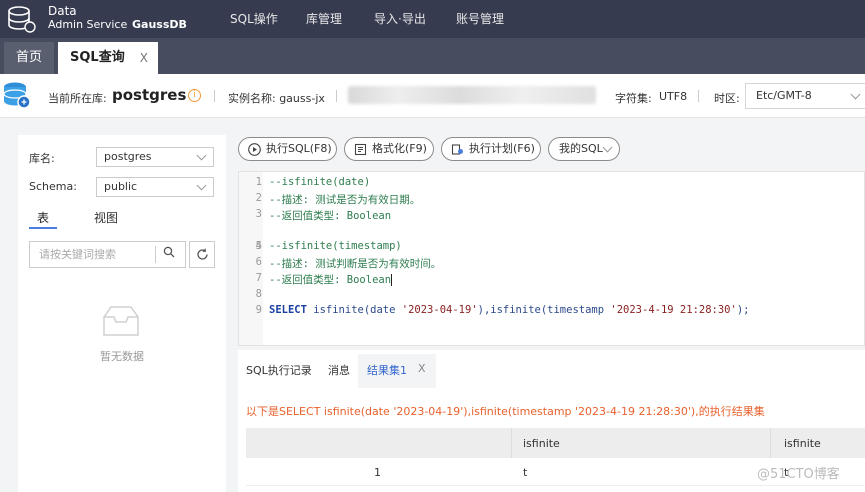  What do you see at coordinates (254, 149) in the screenshot?
I see `play-icon` at bounding box center [254, 149].